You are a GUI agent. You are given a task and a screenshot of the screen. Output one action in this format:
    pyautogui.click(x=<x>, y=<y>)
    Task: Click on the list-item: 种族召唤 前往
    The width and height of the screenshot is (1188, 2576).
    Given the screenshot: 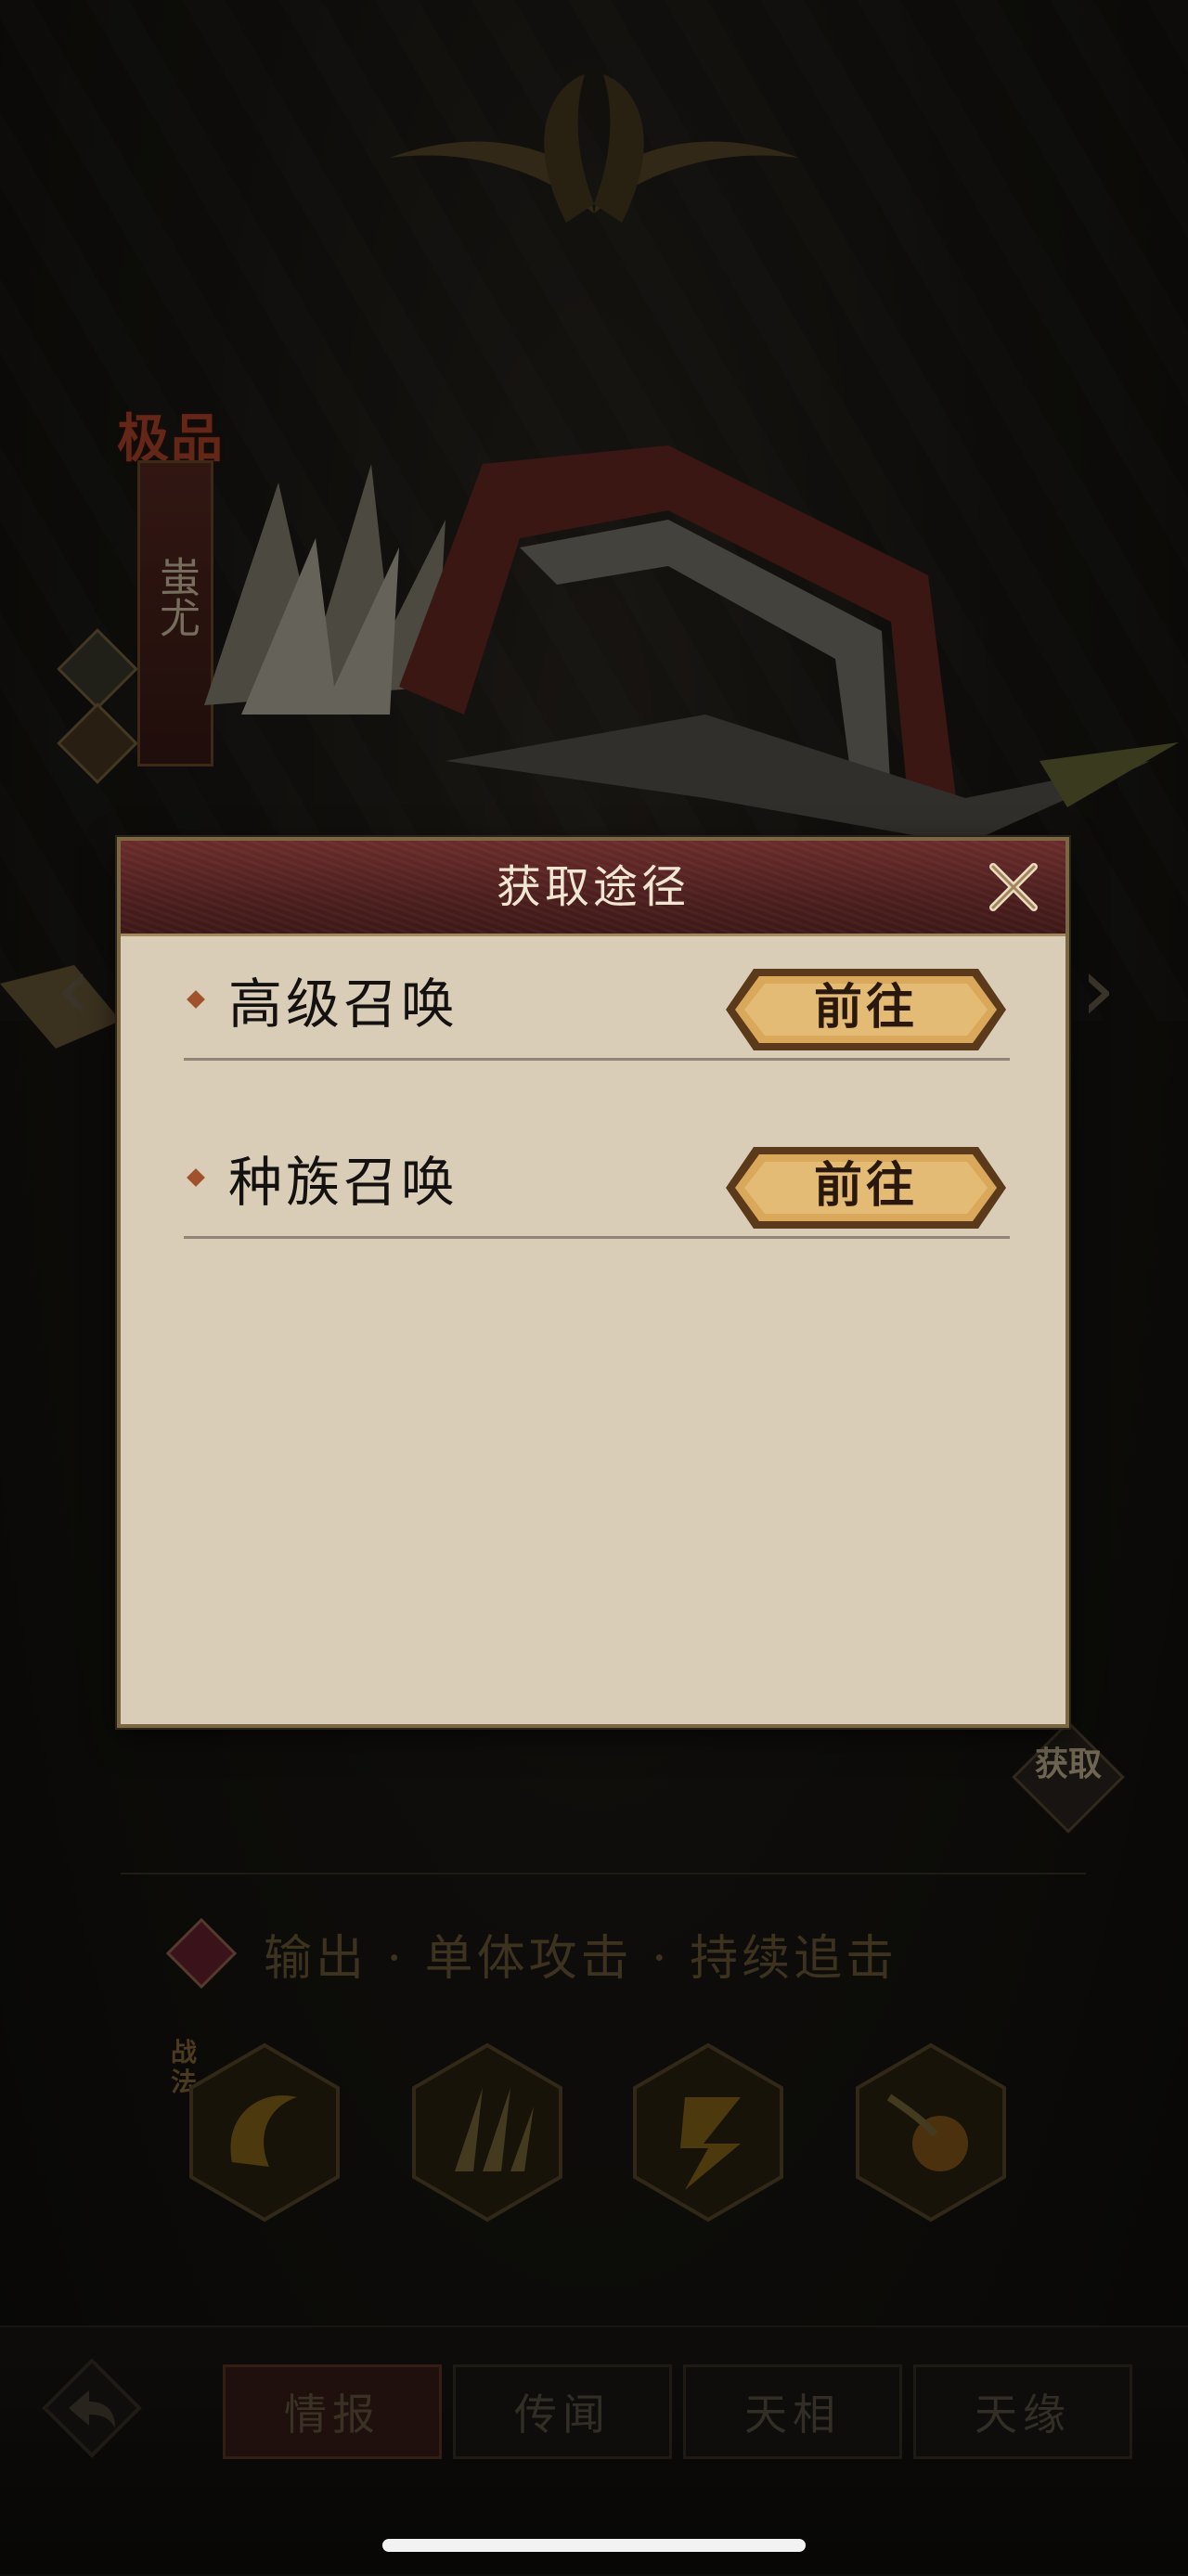 What is the action you would take?
    pyautogui.click(x=597, y=1172)
    